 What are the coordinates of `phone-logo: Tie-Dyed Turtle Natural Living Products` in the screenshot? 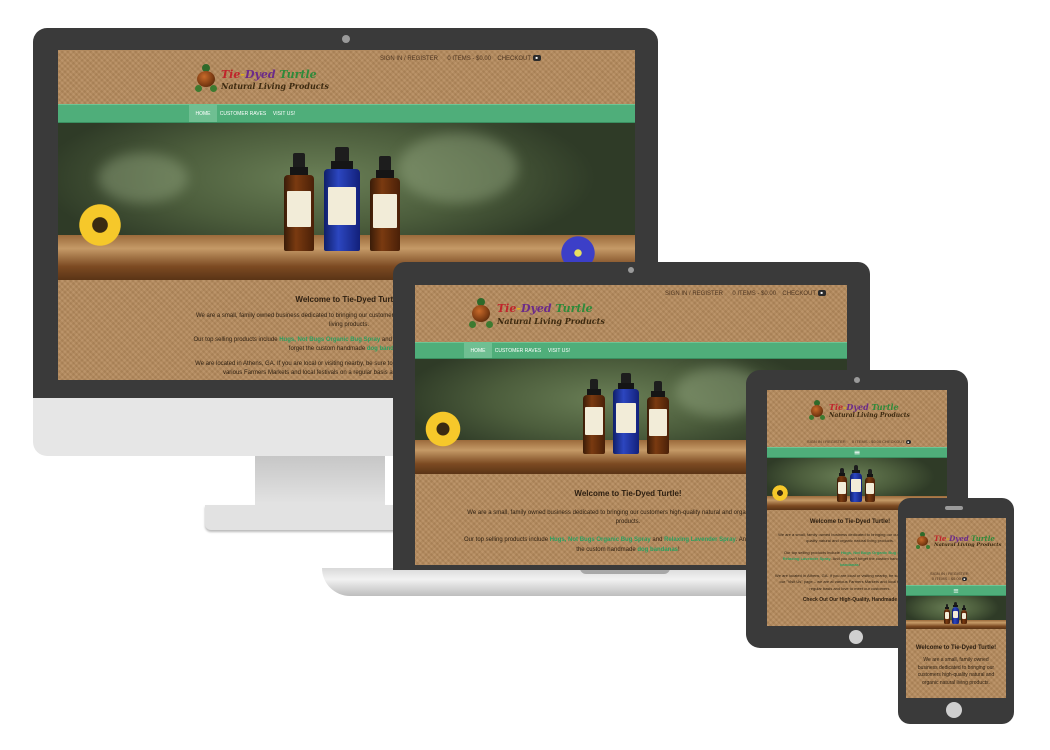 It's located at (958, 541).